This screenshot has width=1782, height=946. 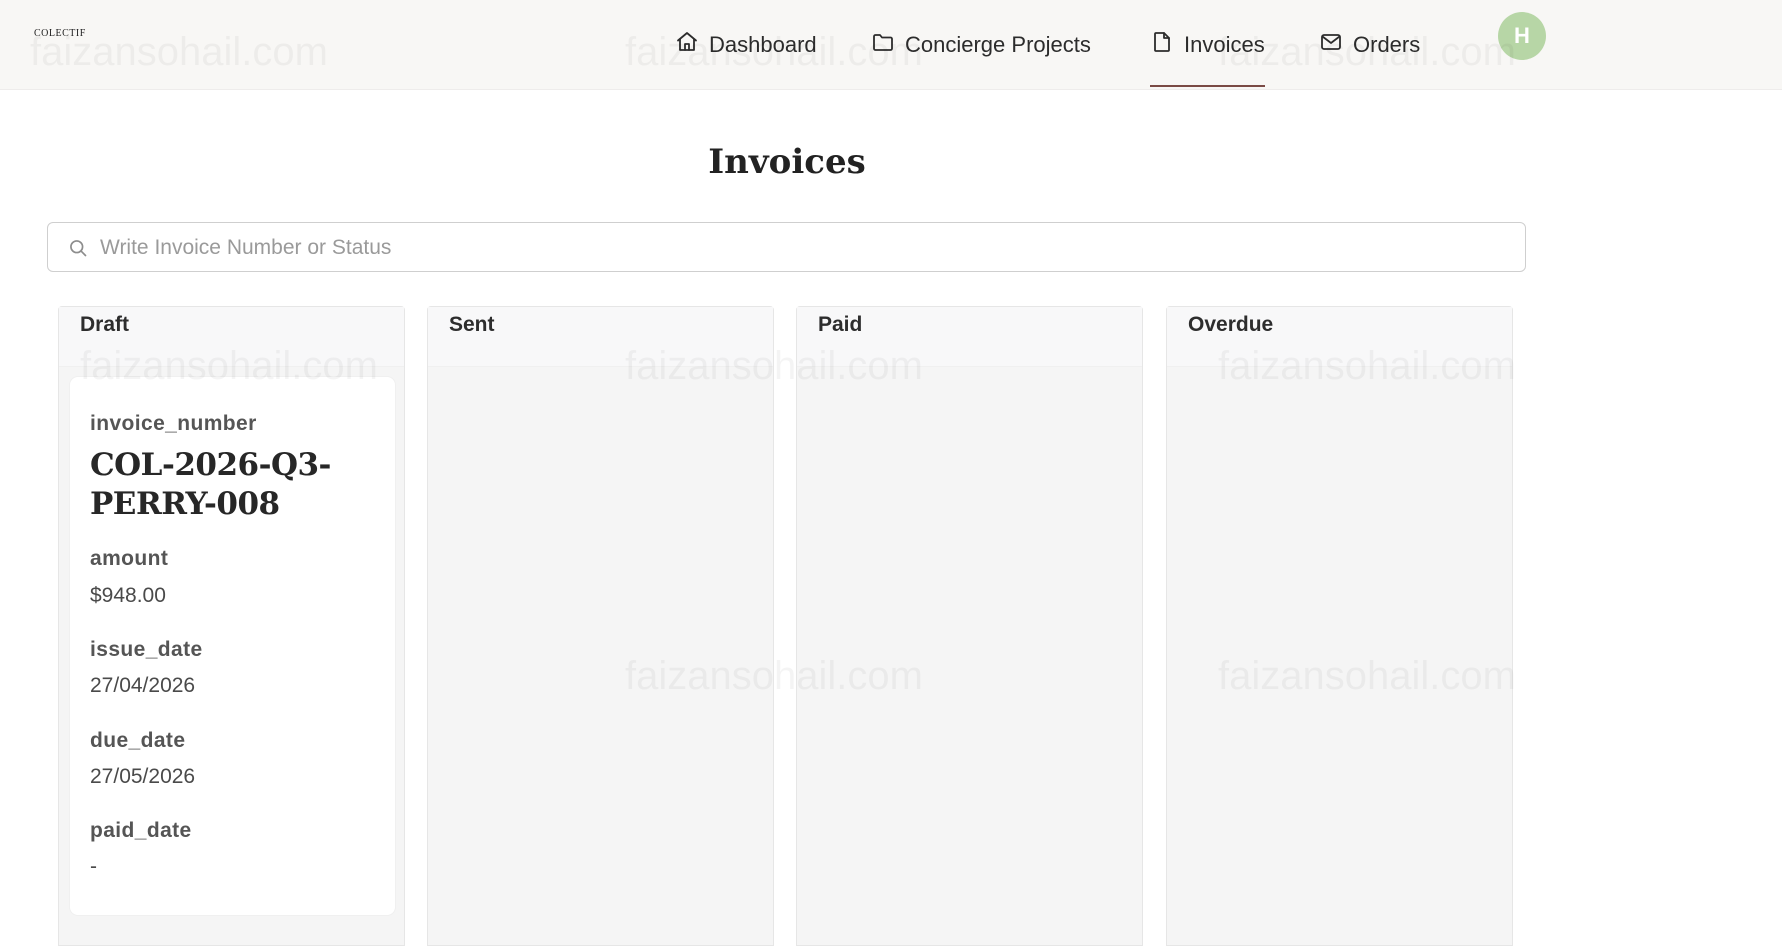 I want to click on issue-date-value: 27/04/2026, so click(x=143, y=685).